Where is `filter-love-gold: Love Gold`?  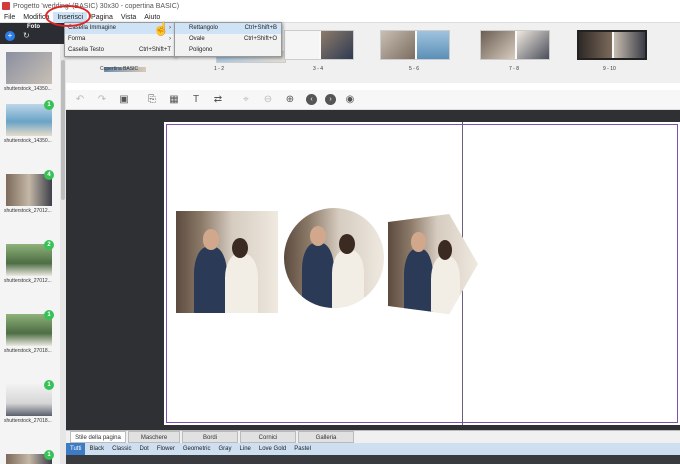 filter-love-gold: Love Gold is located at coordinates (272, 449).